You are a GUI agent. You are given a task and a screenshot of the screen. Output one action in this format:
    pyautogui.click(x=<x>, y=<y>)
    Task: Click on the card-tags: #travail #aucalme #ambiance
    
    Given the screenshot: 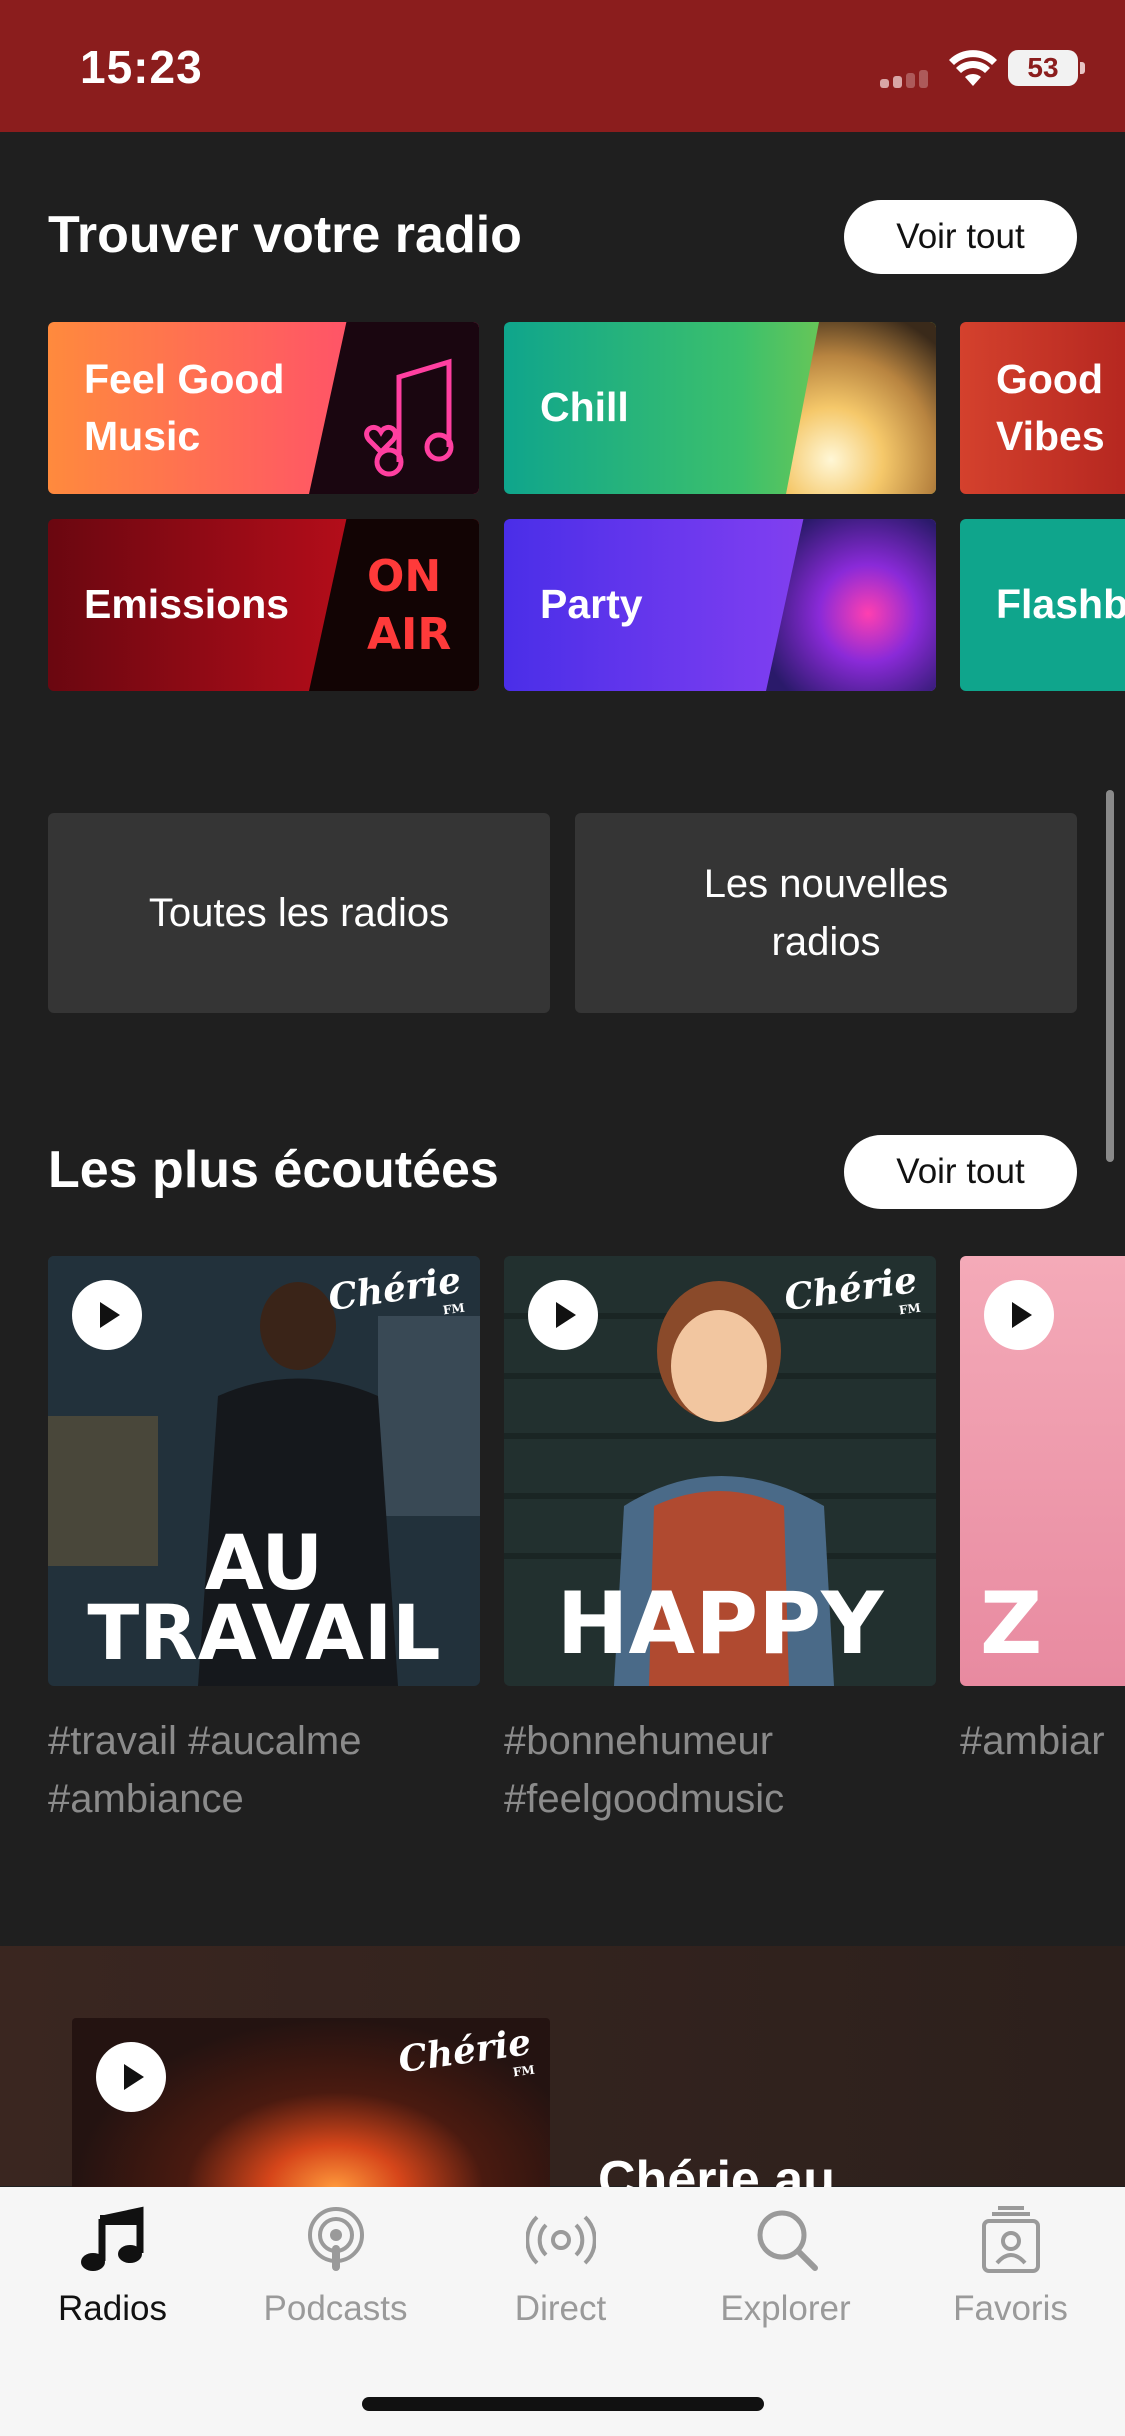 What is the action you would take?
    pyautogui.click(x=205, y=1770)
    